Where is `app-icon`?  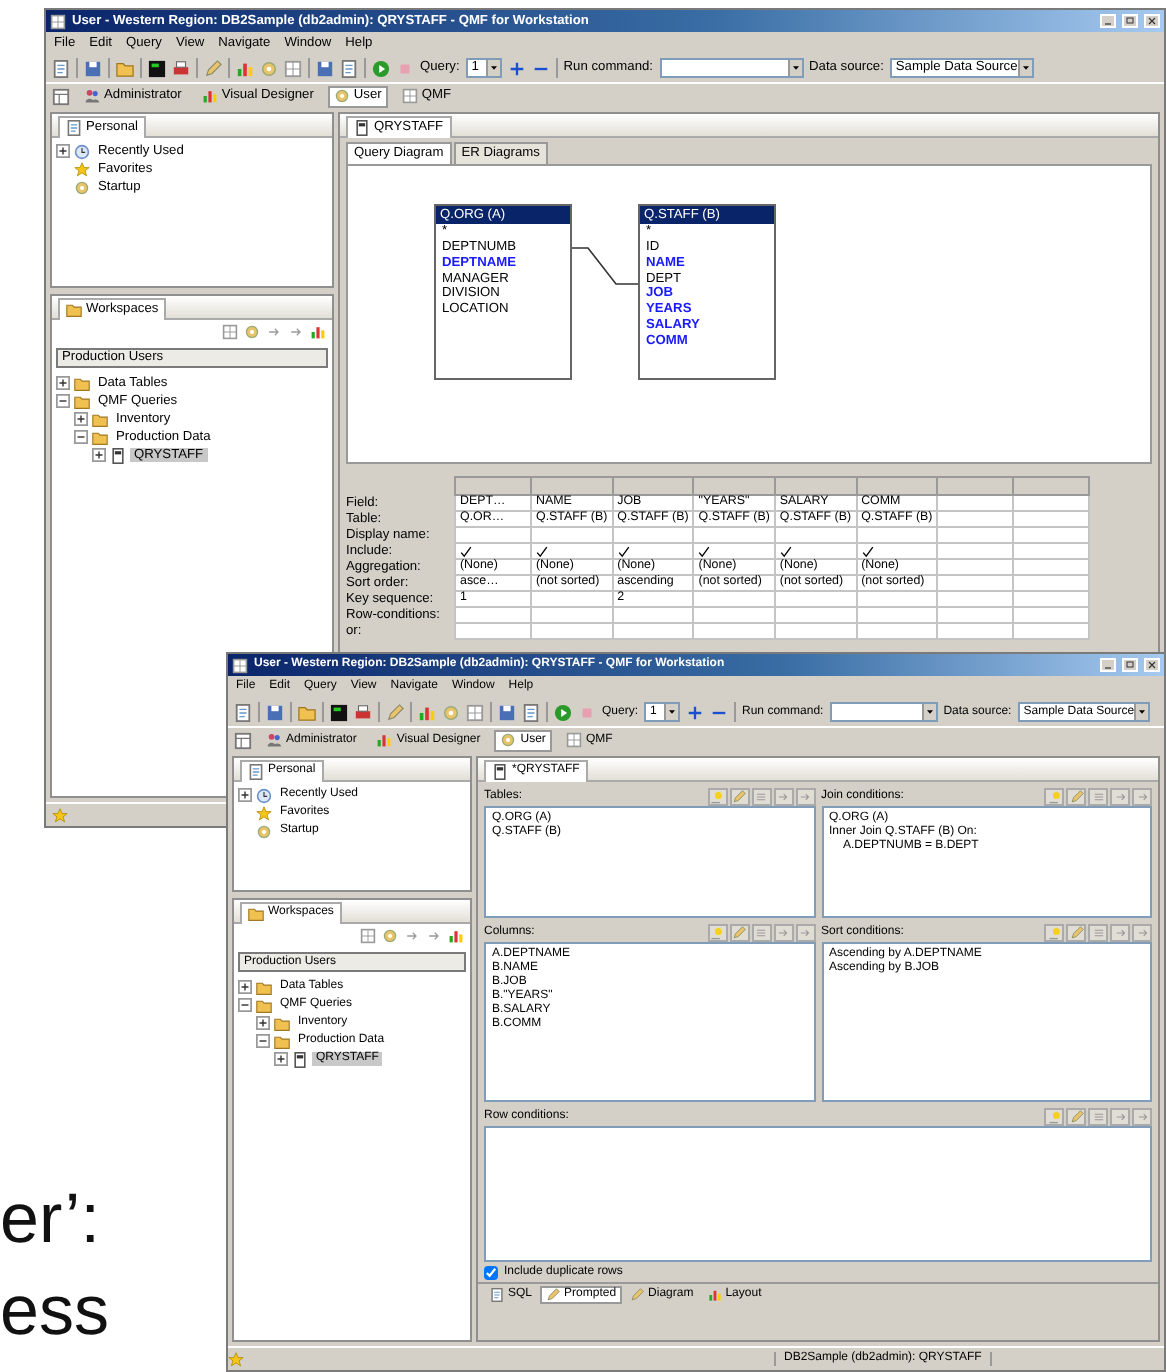 app-icon is located at coordinates (58, 21).